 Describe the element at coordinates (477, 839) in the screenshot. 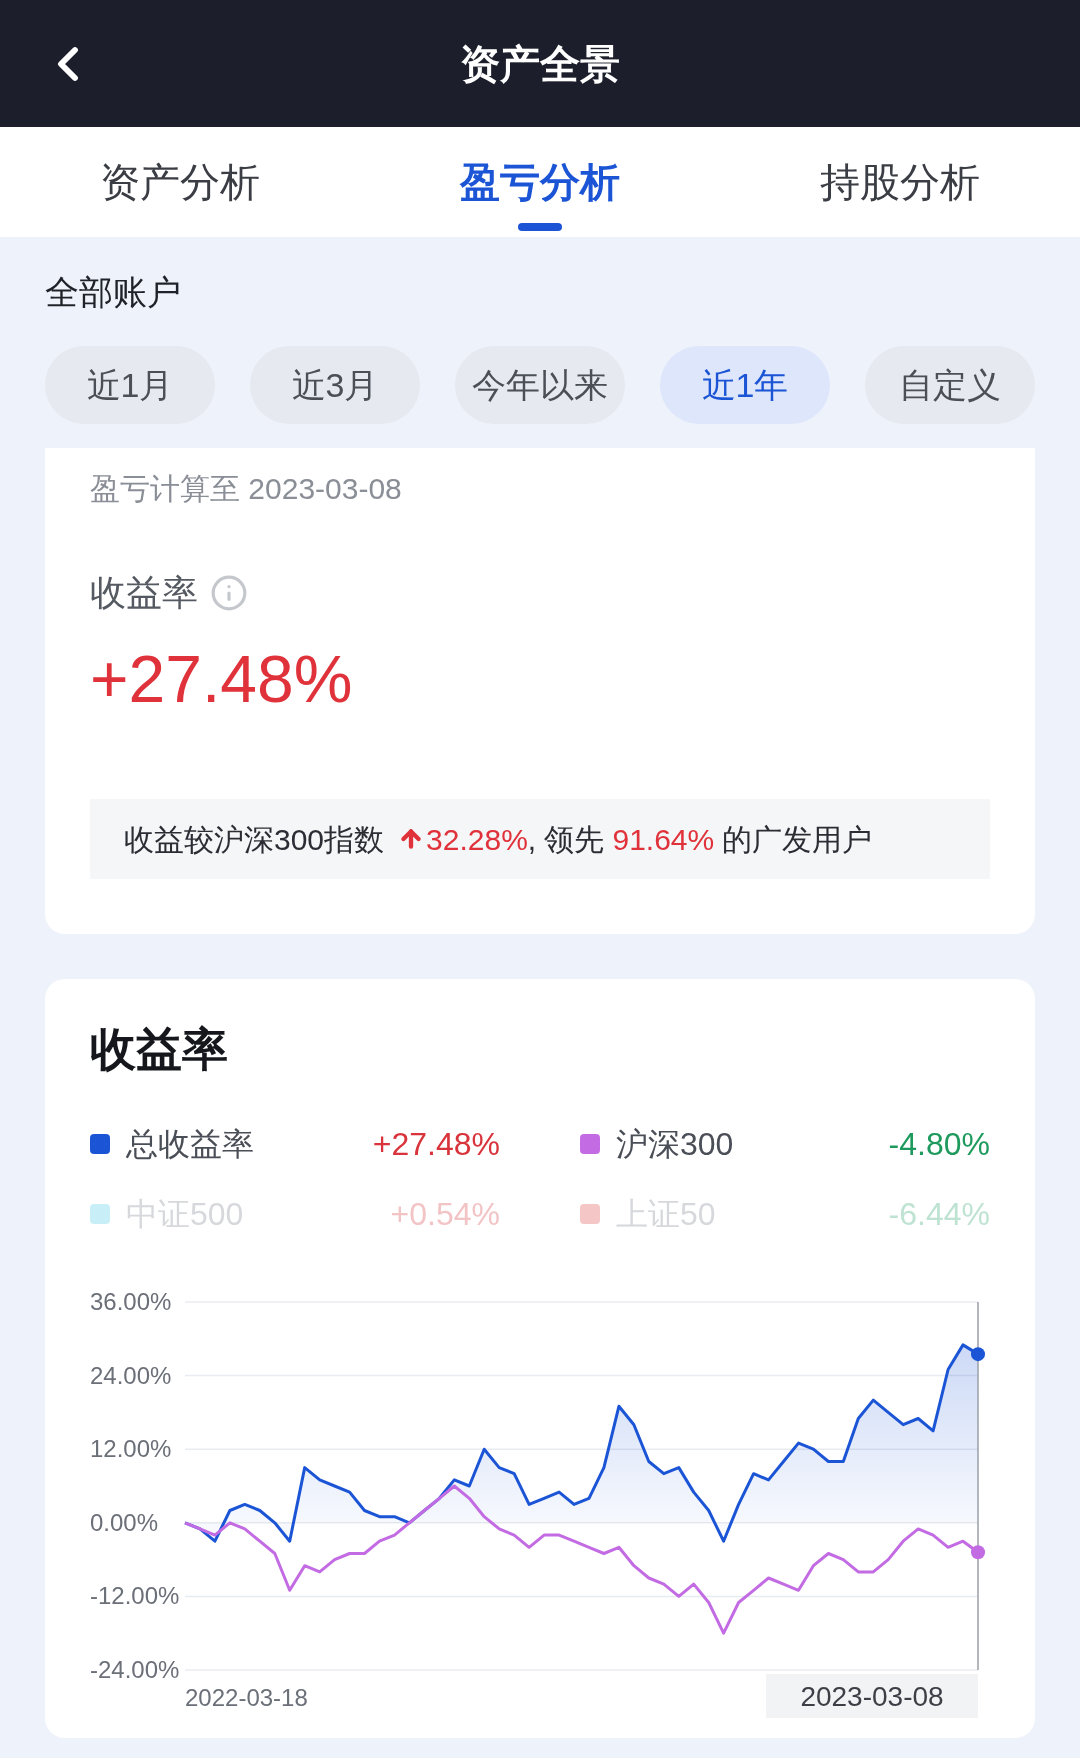

I see `outperform-value: 32.28%` at that location.